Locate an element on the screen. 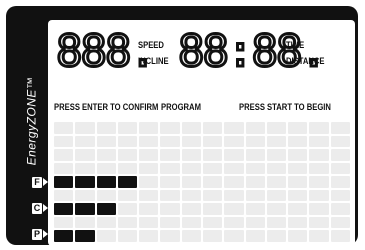 Image resolution: width=365 pixels, height=250 pixels. marker-c: C is located at coordinates (40, 208).